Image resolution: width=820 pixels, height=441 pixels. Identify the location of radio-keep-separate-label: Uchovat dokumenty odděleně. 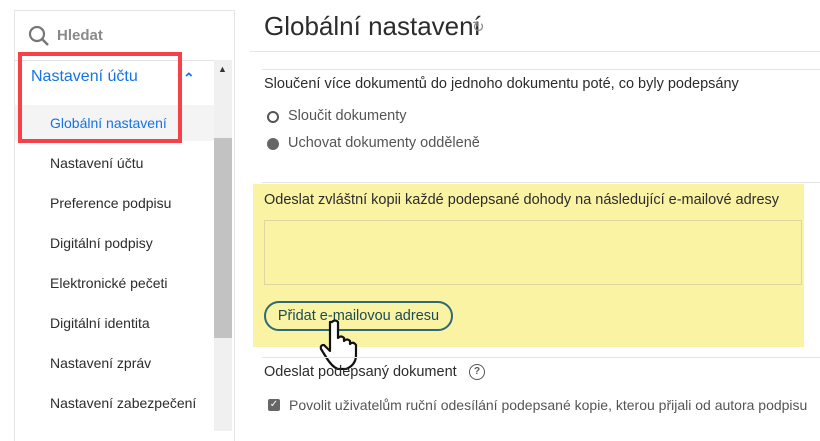
(384, 143).